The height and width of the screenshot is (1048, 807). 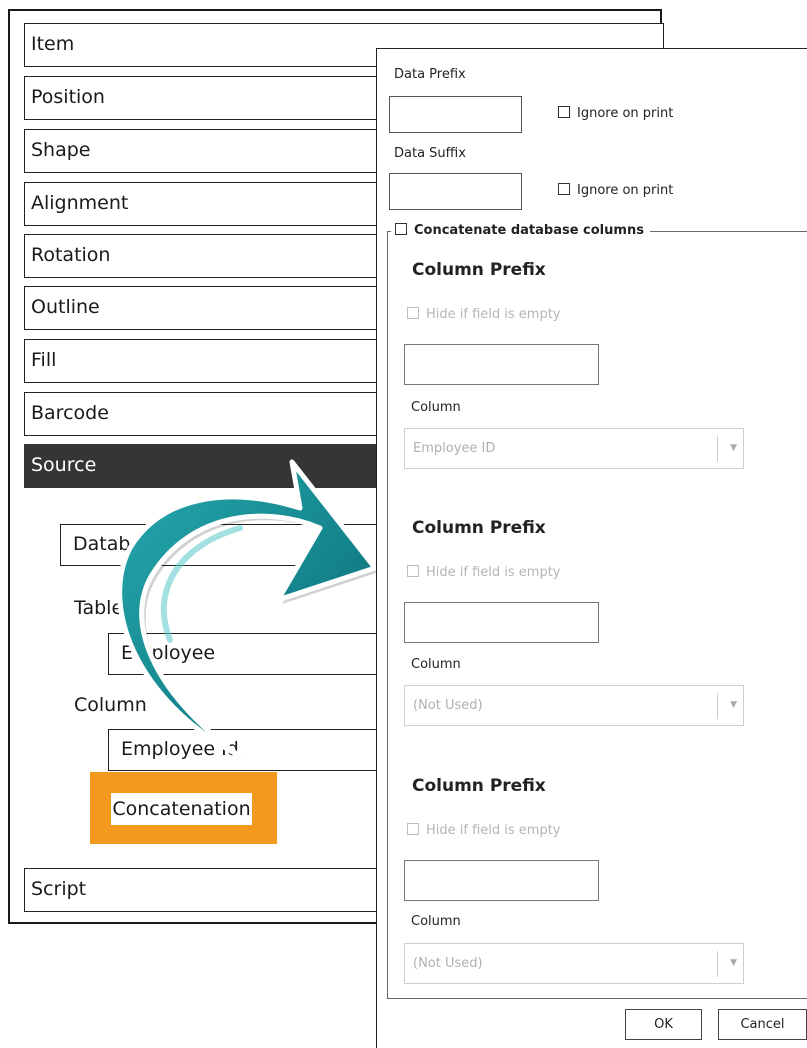 I want to click on column-label-1: Column, so click(x=436, y=407).